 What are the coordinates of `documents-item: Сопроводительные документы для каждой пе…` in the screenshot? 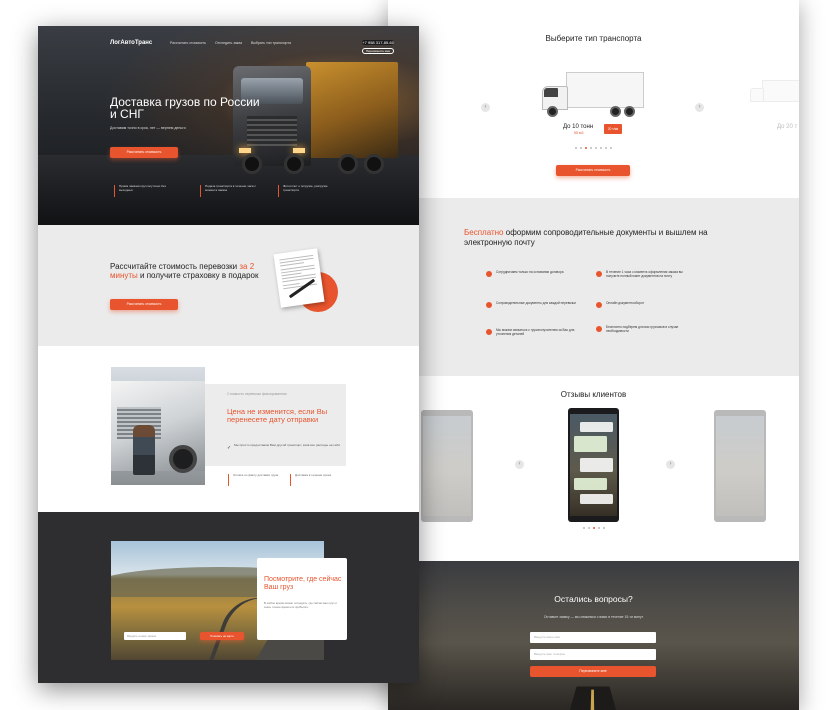 It's located at (531, 305).